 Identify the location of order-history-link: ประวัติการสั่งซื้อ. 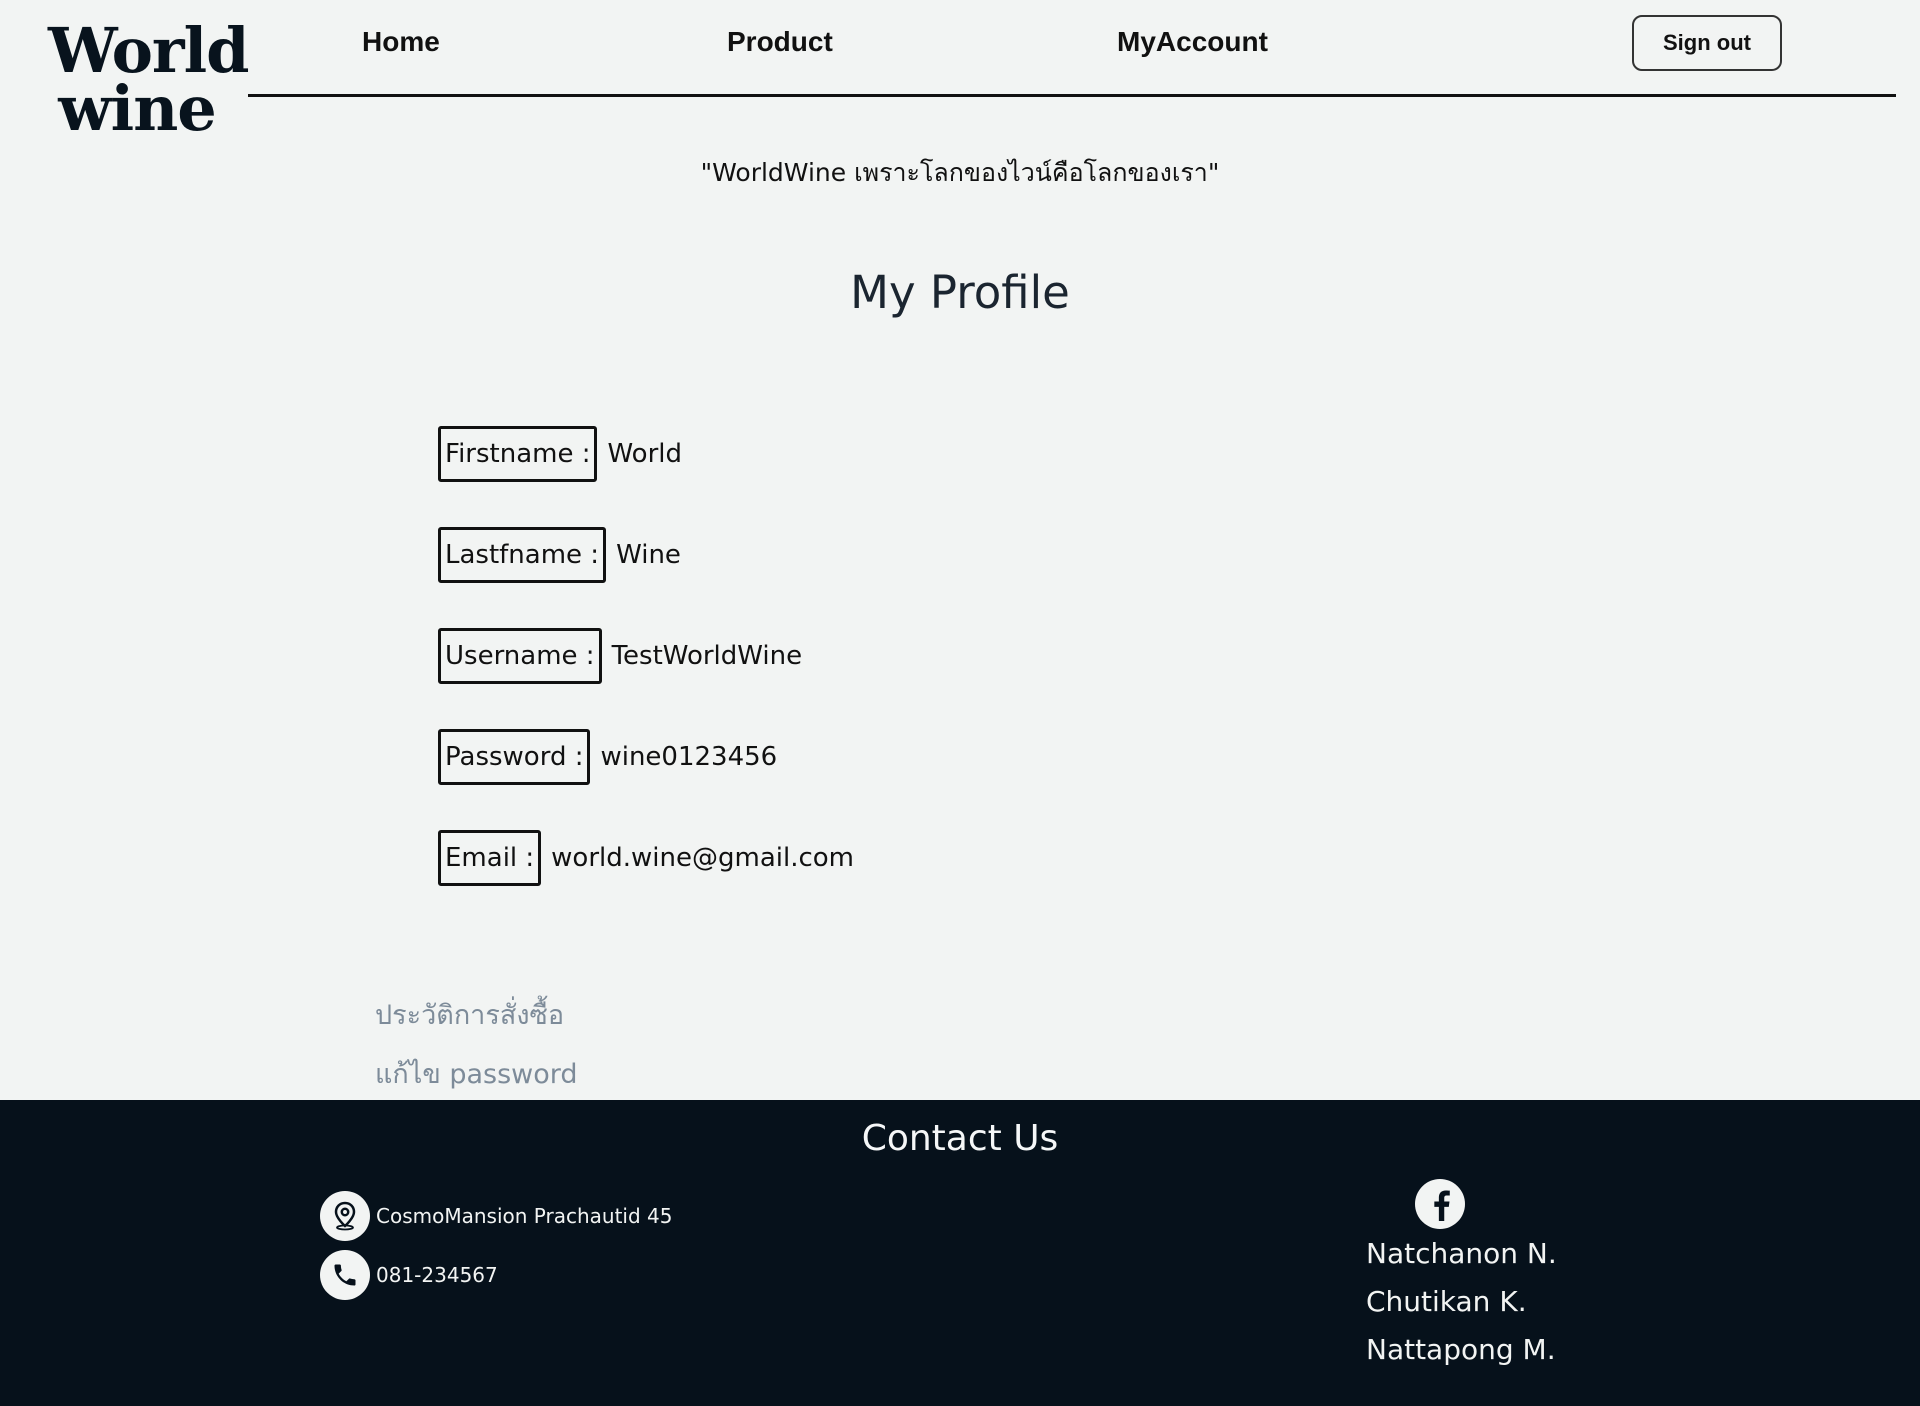
(469, 1014).